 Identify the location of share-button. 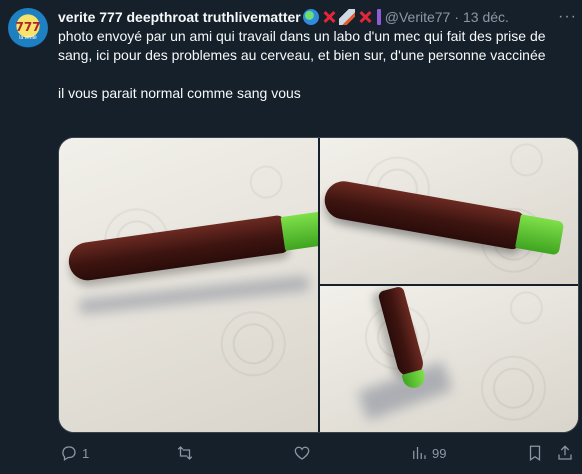
(565, 453).